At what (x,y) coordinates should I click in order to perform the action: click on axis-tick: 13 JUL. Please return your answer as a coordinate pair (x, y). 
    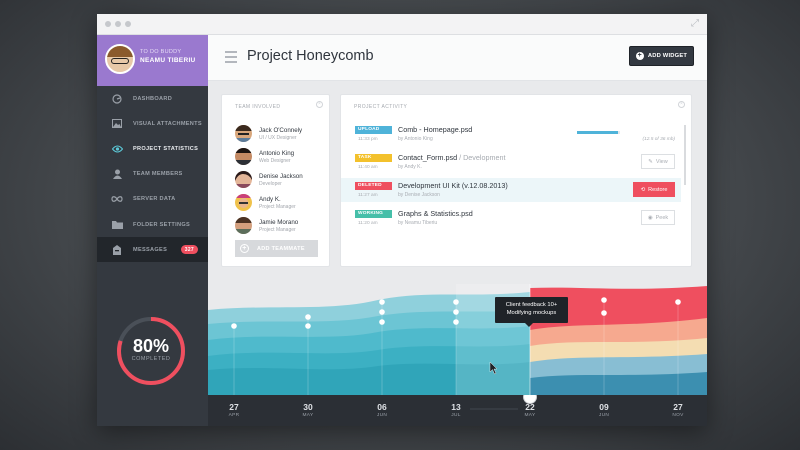
    Looking at the image, I should click on (456, 410).